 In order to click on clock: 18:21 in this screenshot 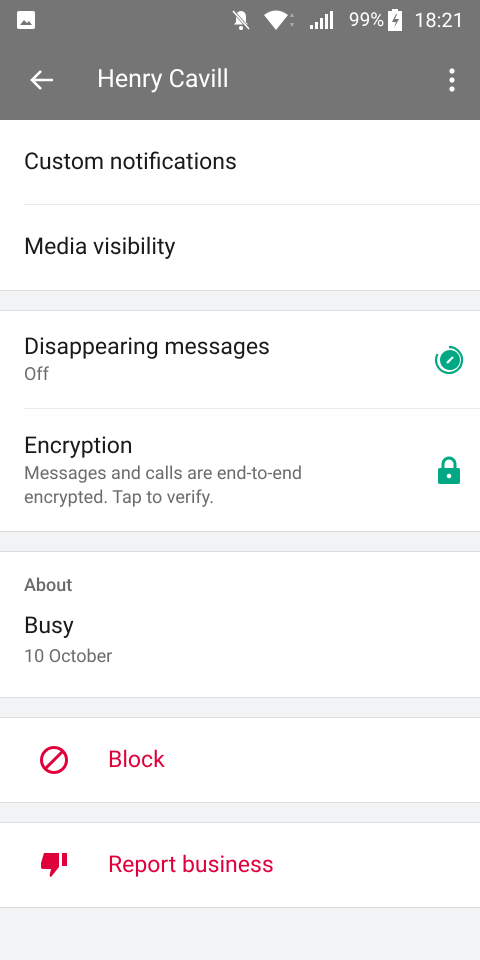, I will do `click(439, 20)`.